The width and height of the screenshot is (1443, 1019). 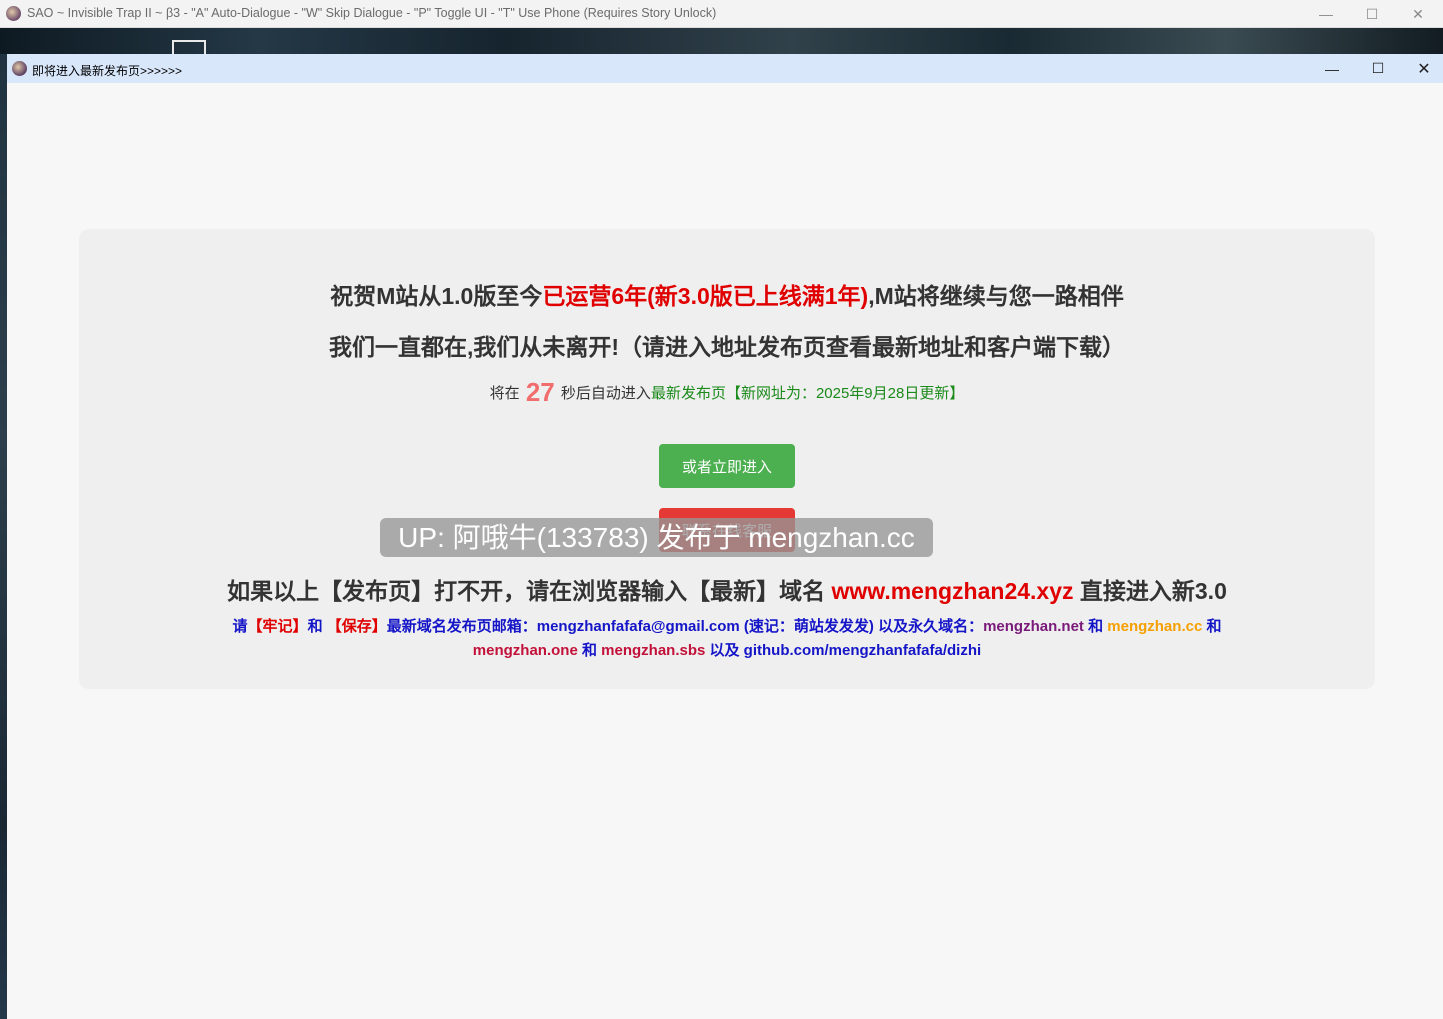 I want to click on note-save: 【保存】, so click(x=356, y=626).